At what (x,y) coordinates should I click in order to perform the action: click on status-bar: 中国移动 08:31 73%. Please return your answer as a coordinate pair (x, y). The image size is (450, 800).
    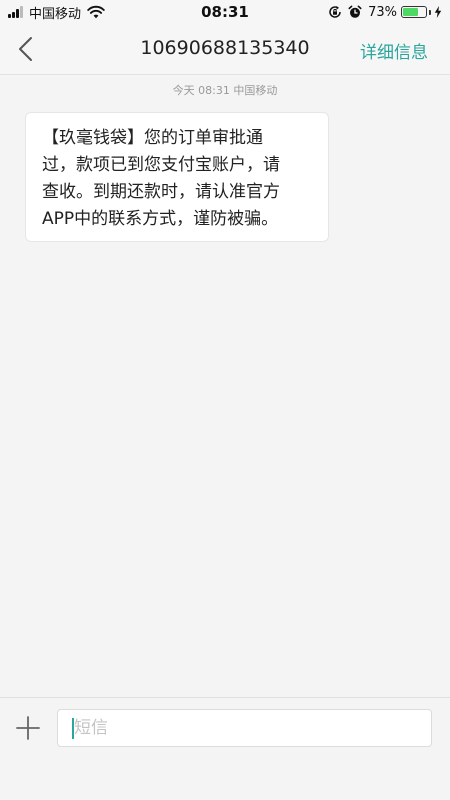
    Looking at the image, I should click on (225, 12).